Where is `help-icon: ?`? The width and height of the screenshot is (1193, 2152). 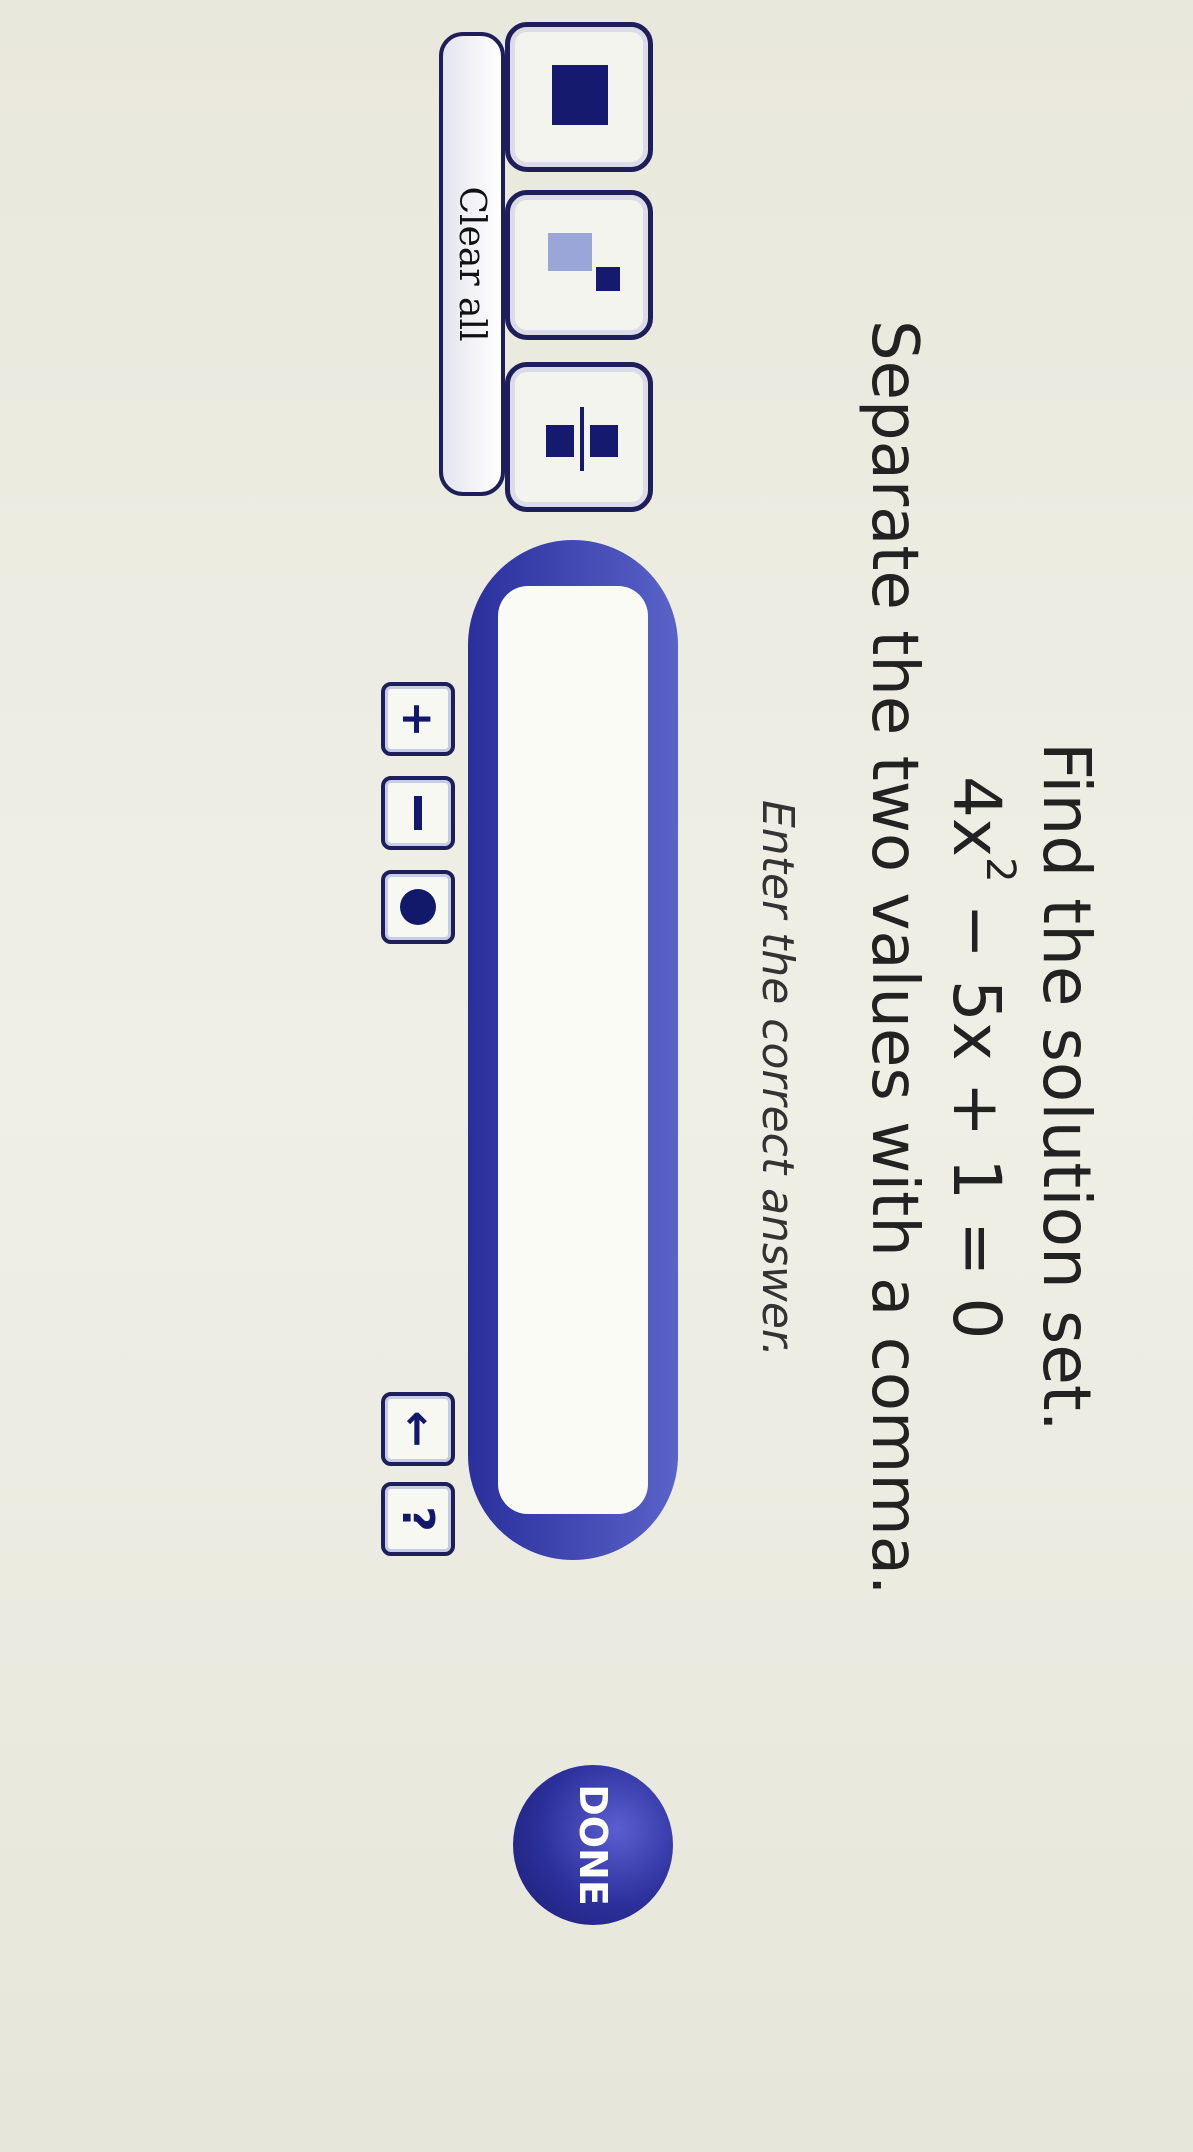
help-icon: ? is located at coordinates (418, 1519).